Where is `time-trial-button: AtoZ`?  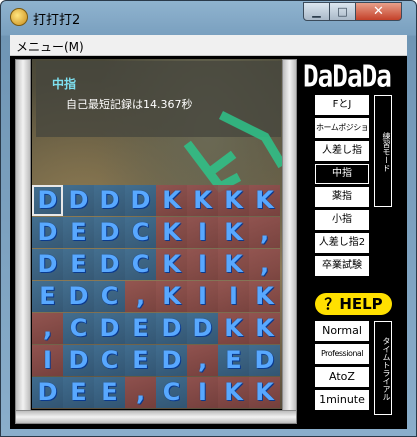 time-trial-button: AtoZ is located at coordinates (342, 377).